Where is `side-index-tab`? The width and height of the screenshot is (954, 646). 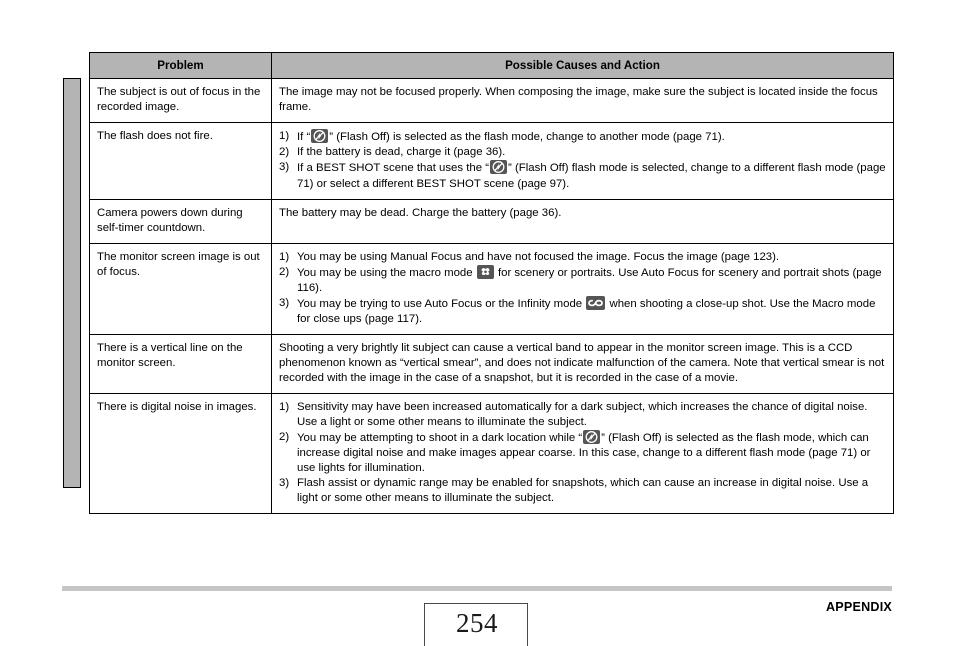 side-index-tab is located at coordinates (72, 283).